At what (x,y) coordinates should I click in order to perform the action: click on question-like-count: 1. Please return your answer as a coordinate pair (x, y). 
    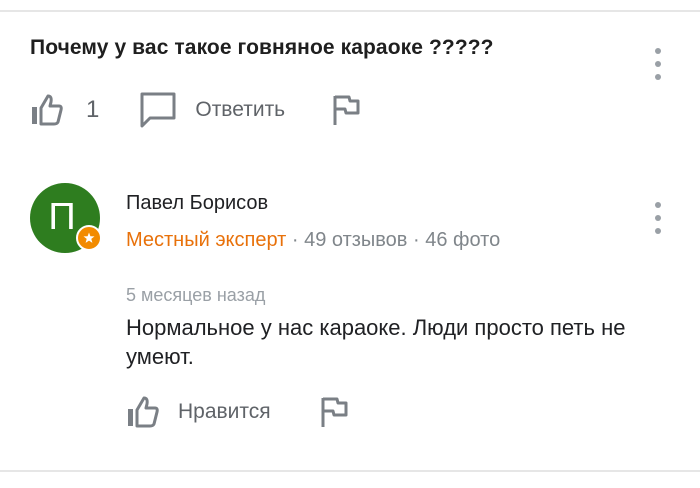
    Looking at the image, I should click on (93, 109).